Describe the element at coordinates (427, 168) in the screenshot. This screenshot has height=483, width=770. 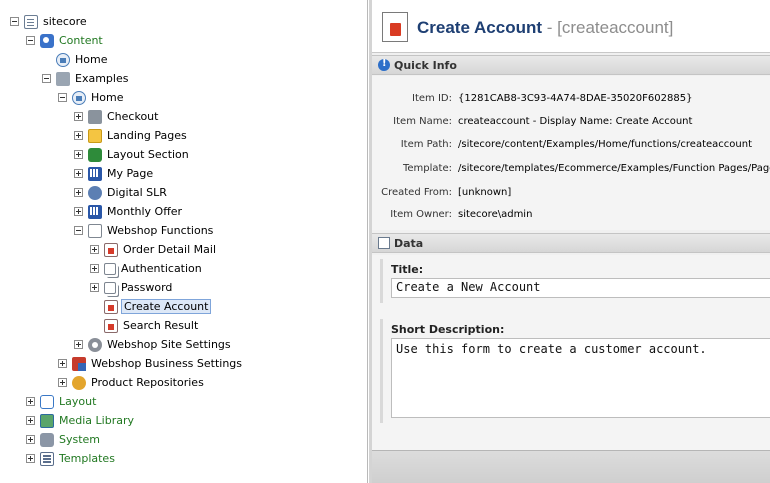
I see `quick-info-label: Template:` at that location.